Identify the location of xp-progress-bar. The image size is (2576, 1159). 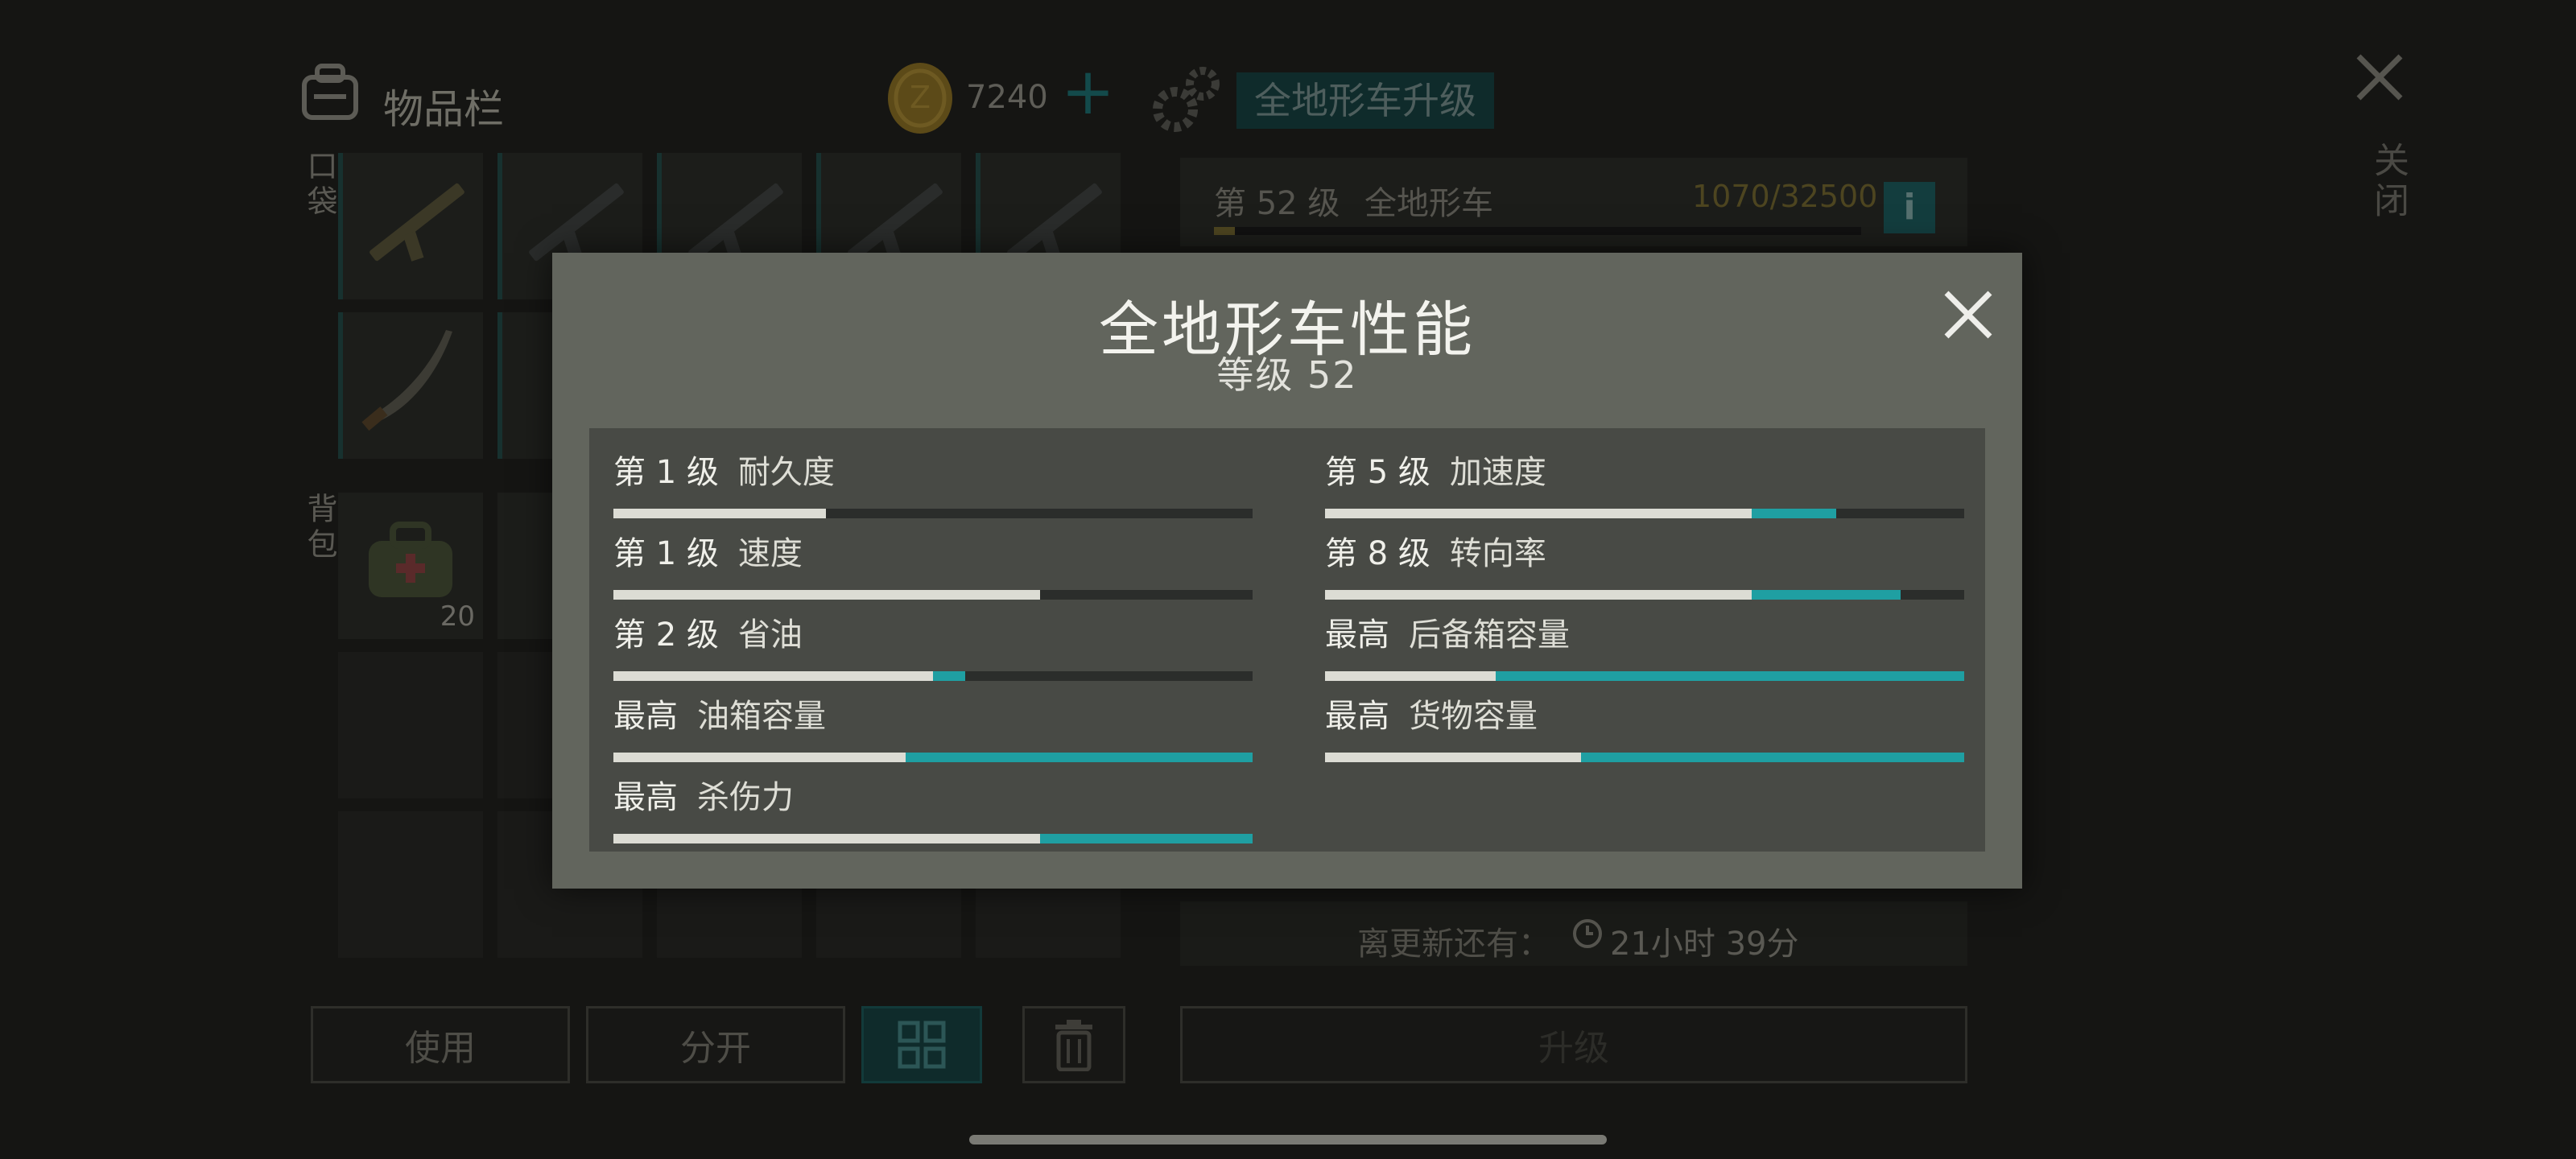
(1537, 231).